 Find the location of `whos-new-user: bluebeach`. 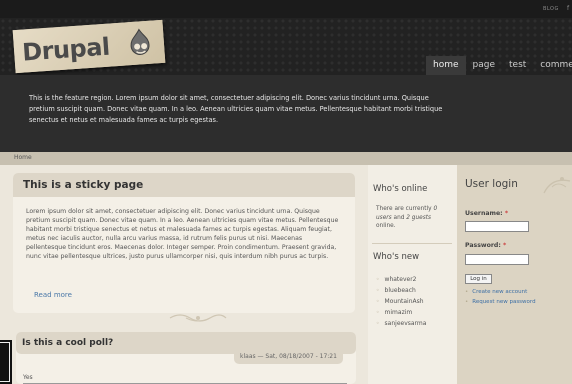

whos-new-user: bluebeach is located at coordinates (401, 290).